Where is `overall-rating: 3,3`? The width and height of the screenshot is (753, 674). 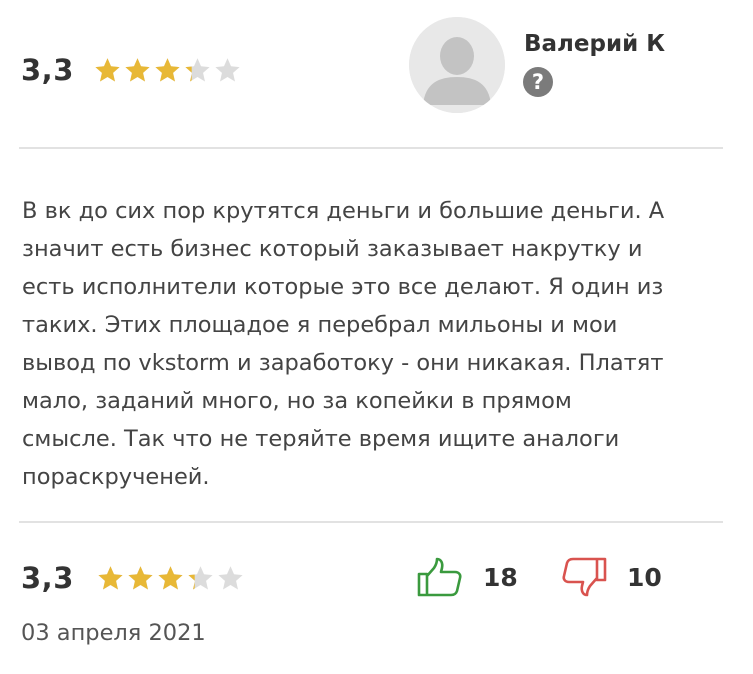
overall-rating: 3,3 is located at coordinates (131, 70).